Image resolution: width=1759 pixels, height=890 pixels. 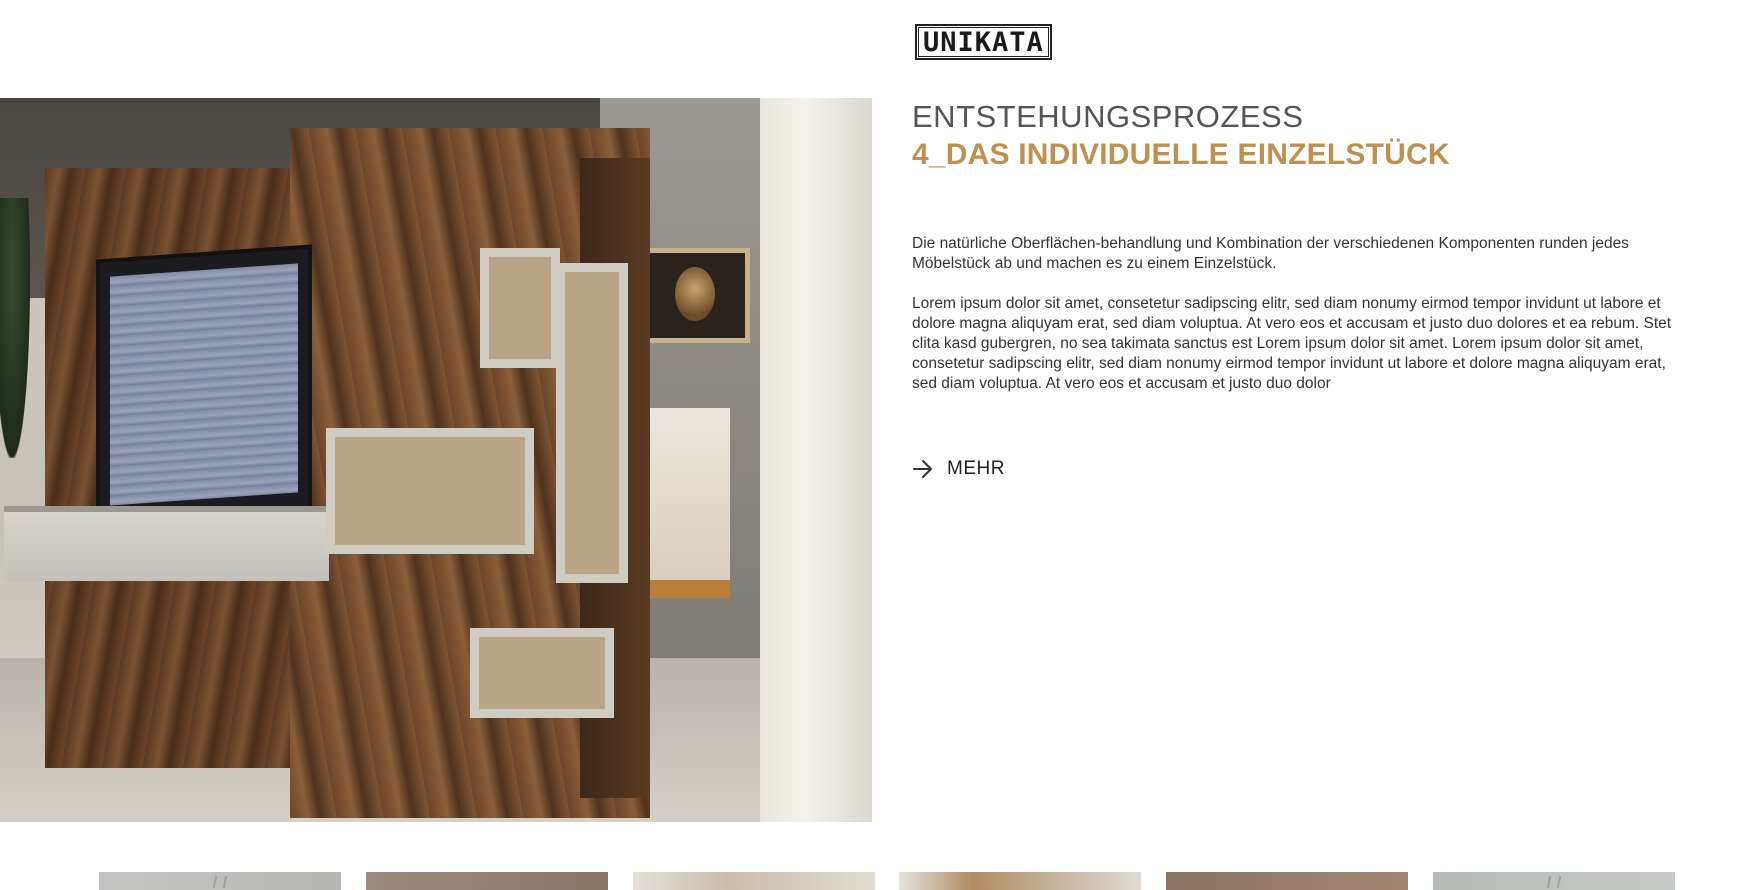 What do you see at coordinates (1108, 116) in the screenshot?
I see `section-eyebrow: ENTSTEHUNGSPROZESS` at bounding box center [1108, 116].